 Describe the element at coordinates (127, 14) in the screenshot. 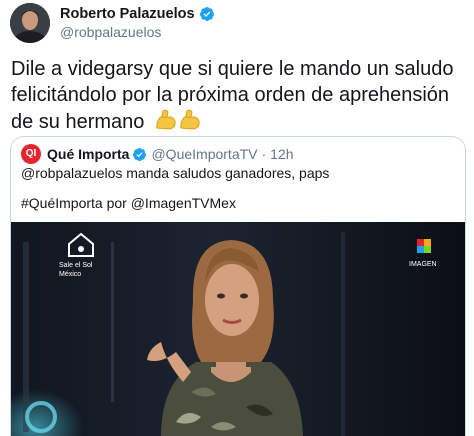

I see `author-display-name: Roberto Palazuelos` at that location.